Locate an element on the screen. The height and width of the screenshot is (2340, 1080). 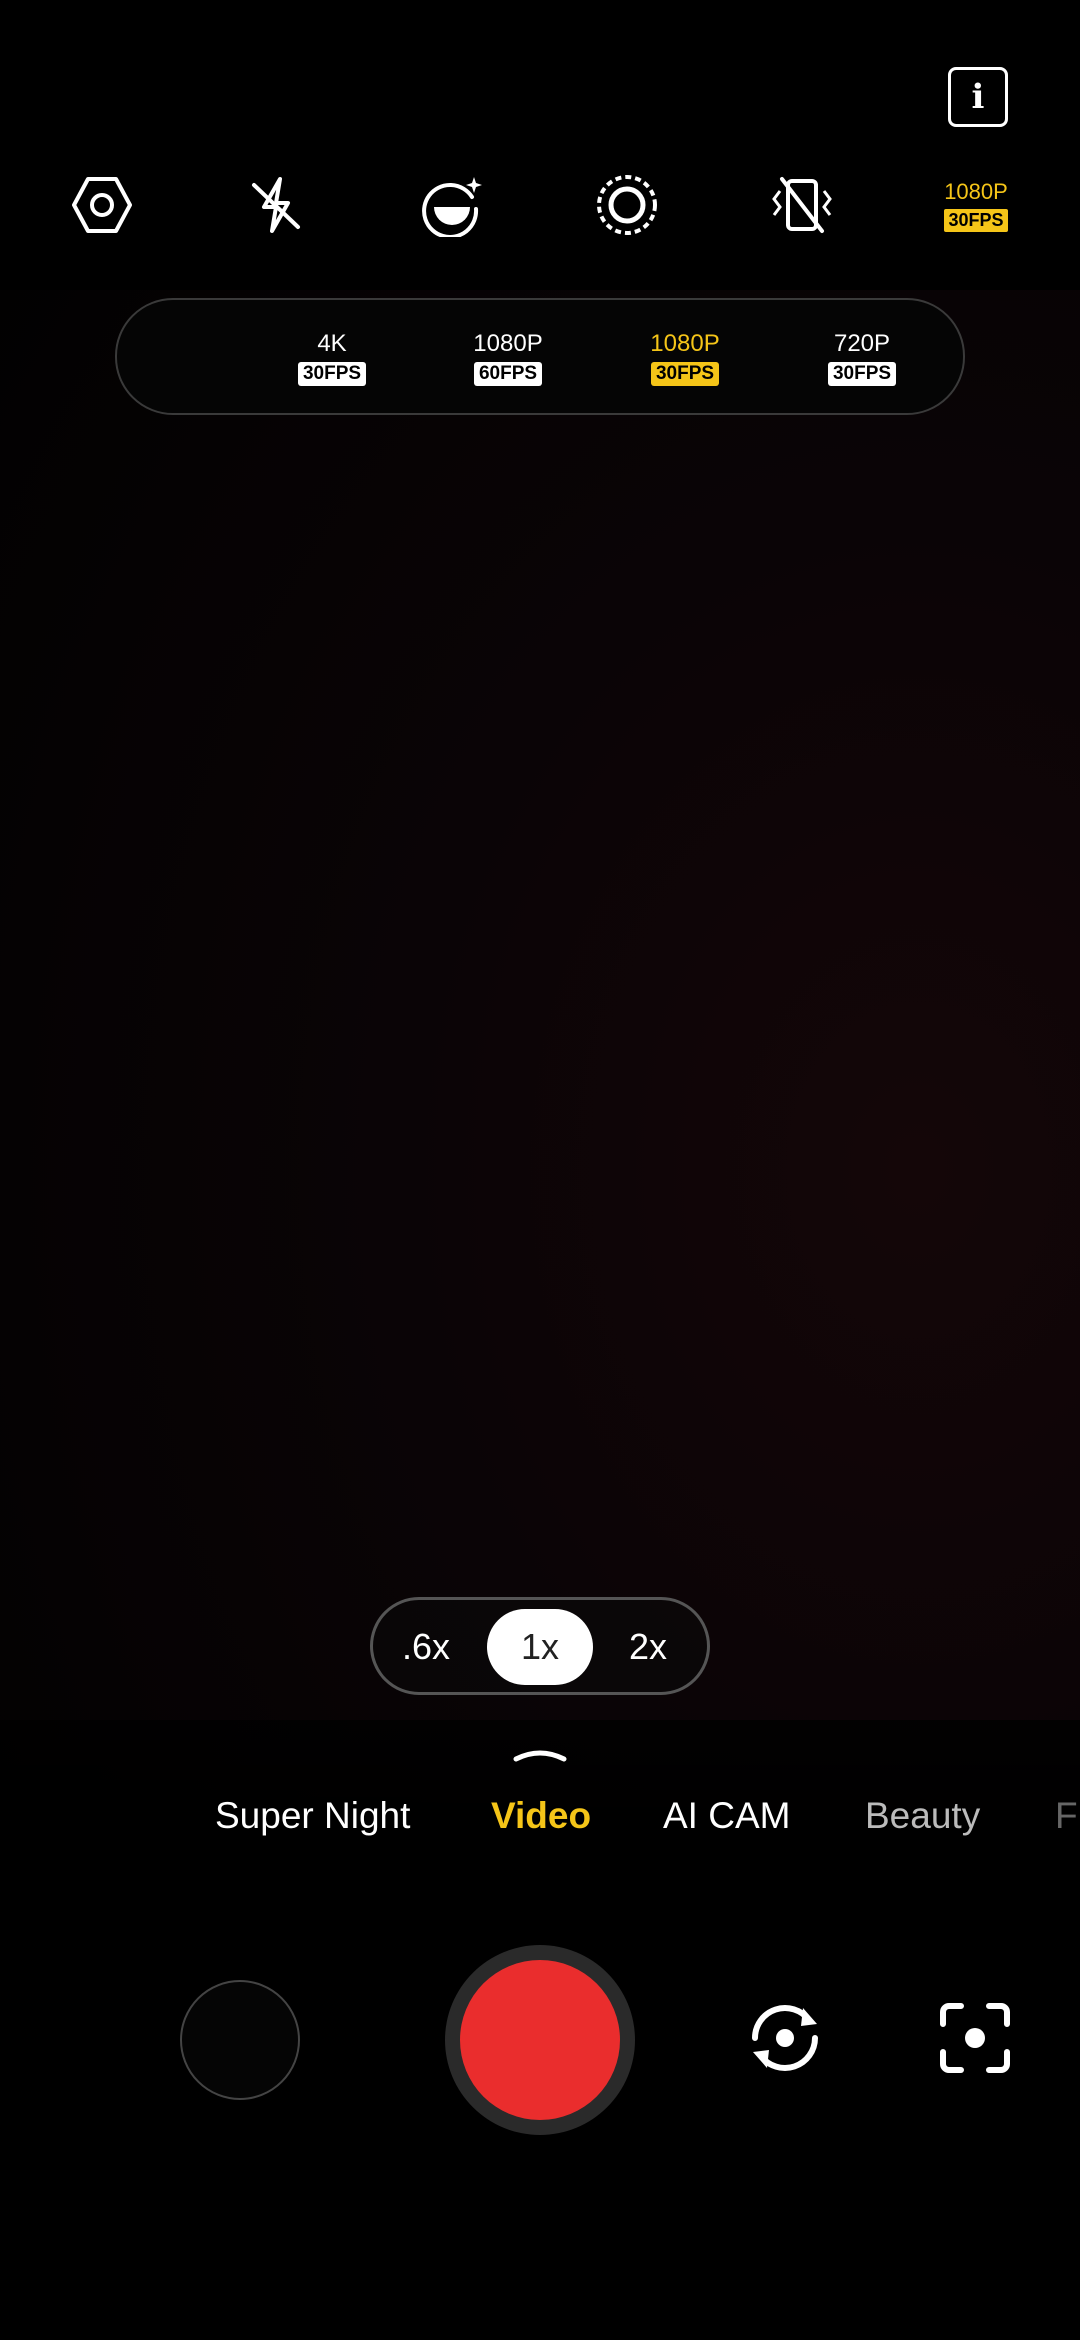
current-fps-label: 30FPS is located at coordinates (976, 220).